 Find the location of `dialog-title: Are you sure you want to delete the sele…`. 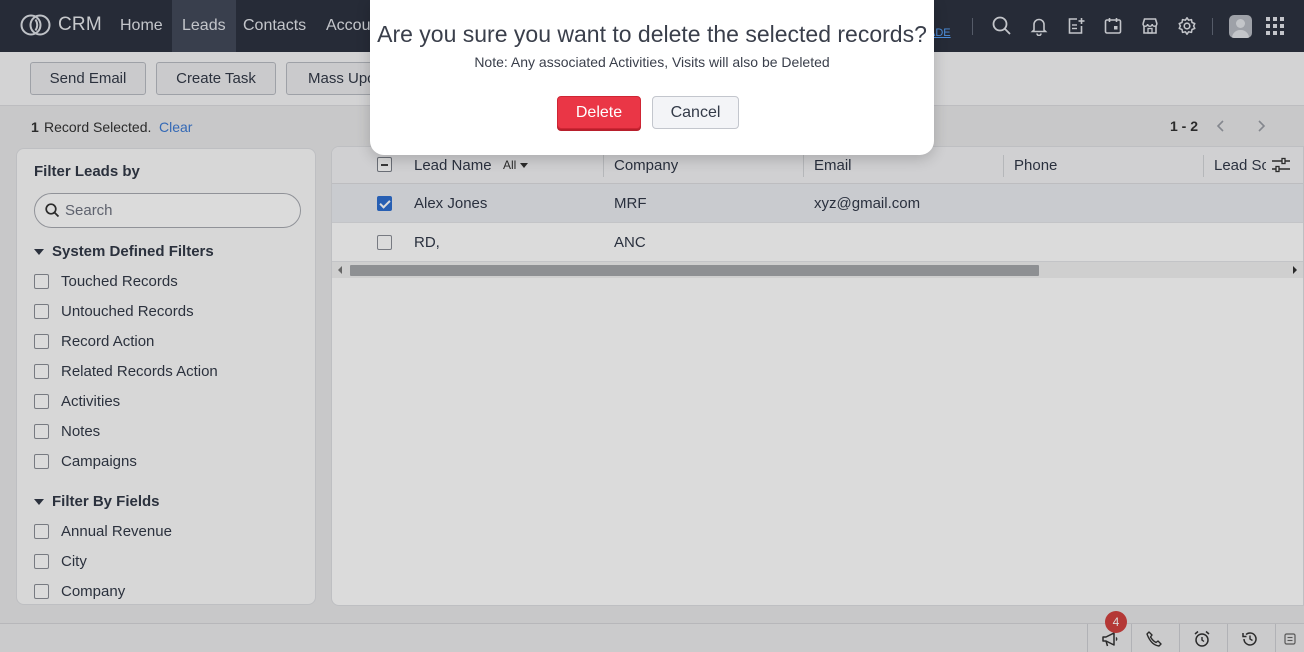

dialog-title: Are you sure you want to delete the sele… is located at coordinates (652, 34).